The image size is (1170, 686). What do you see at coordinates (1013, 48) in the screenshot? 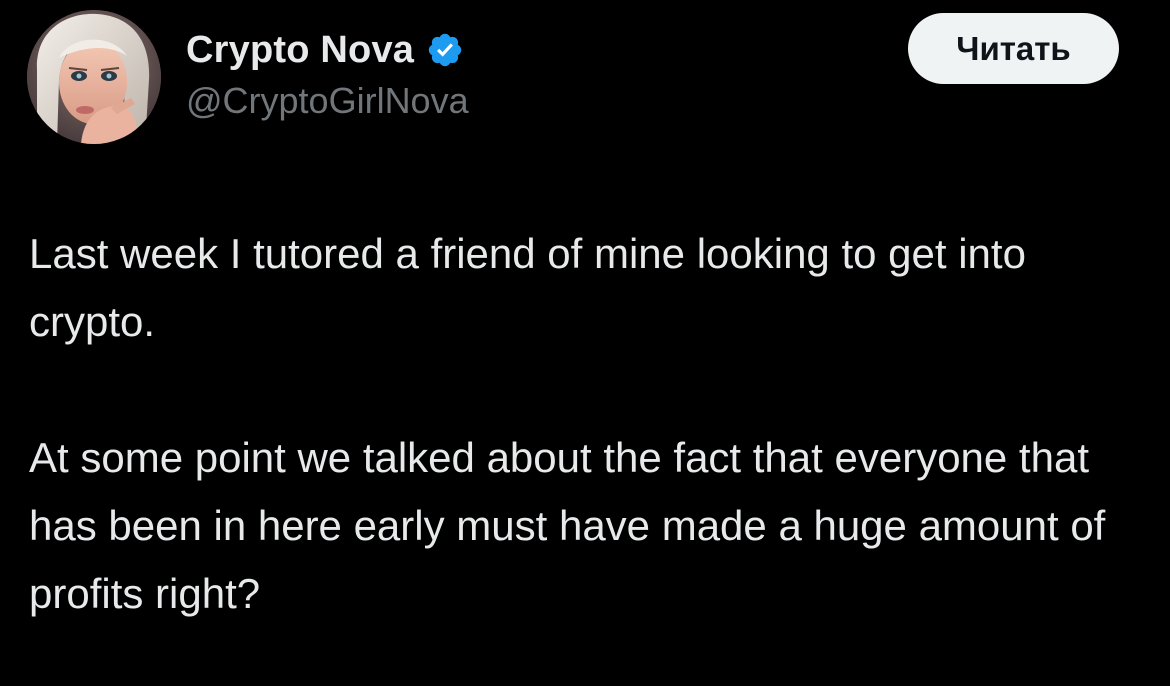
I see `read-button: Читать` at bounding box center [1013, 48].